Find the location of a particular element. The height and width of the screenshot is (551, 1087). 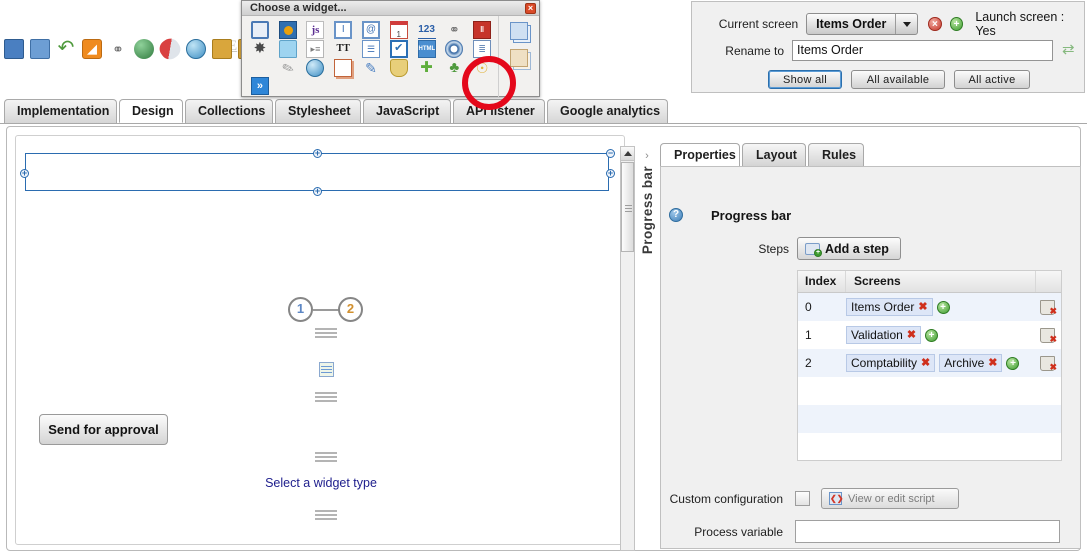

undo-icon: ↶ is located at coordinates (66, 48).